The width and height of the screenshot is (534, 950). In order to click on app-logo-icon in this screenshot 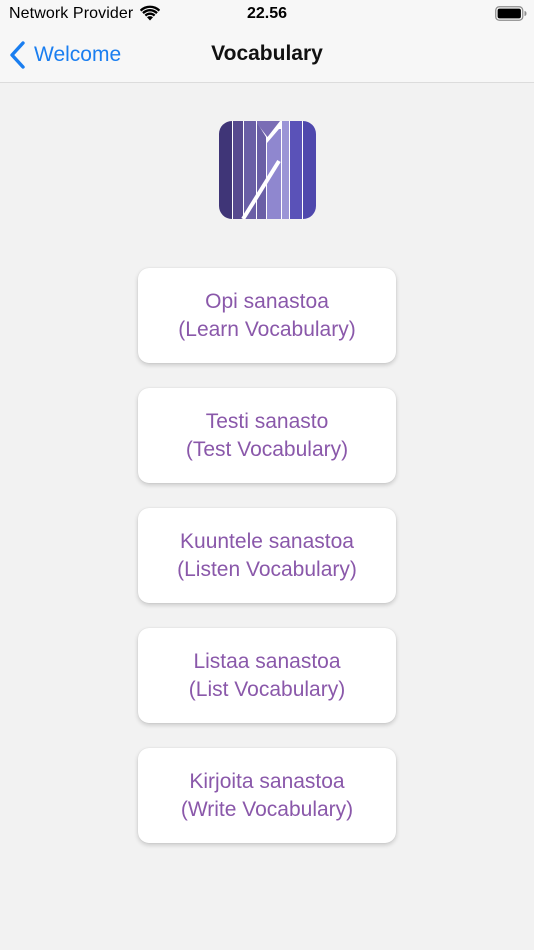, I will do `click(267, 170)`.